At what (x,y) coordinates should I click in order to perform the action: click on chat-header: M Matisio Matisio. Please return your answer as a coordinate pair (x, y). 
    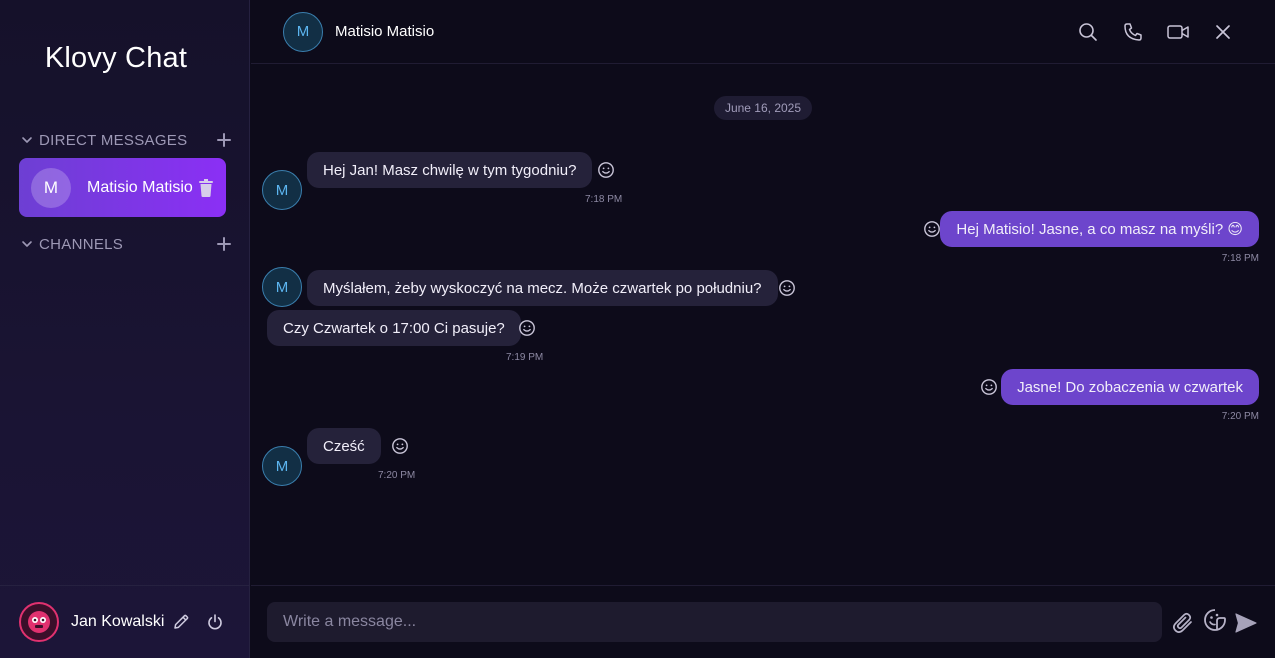
    Looking at the image, I should click on (763, 32).